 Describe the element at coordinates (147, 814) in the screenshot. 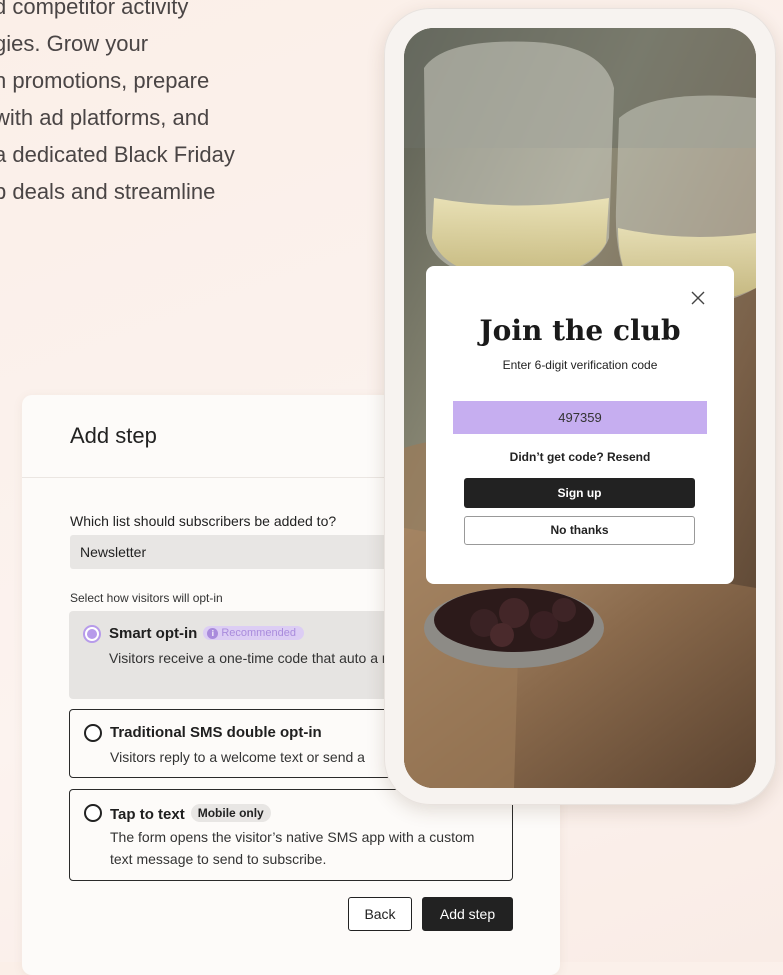

I see `option-title-text: Tap to text` at that location.